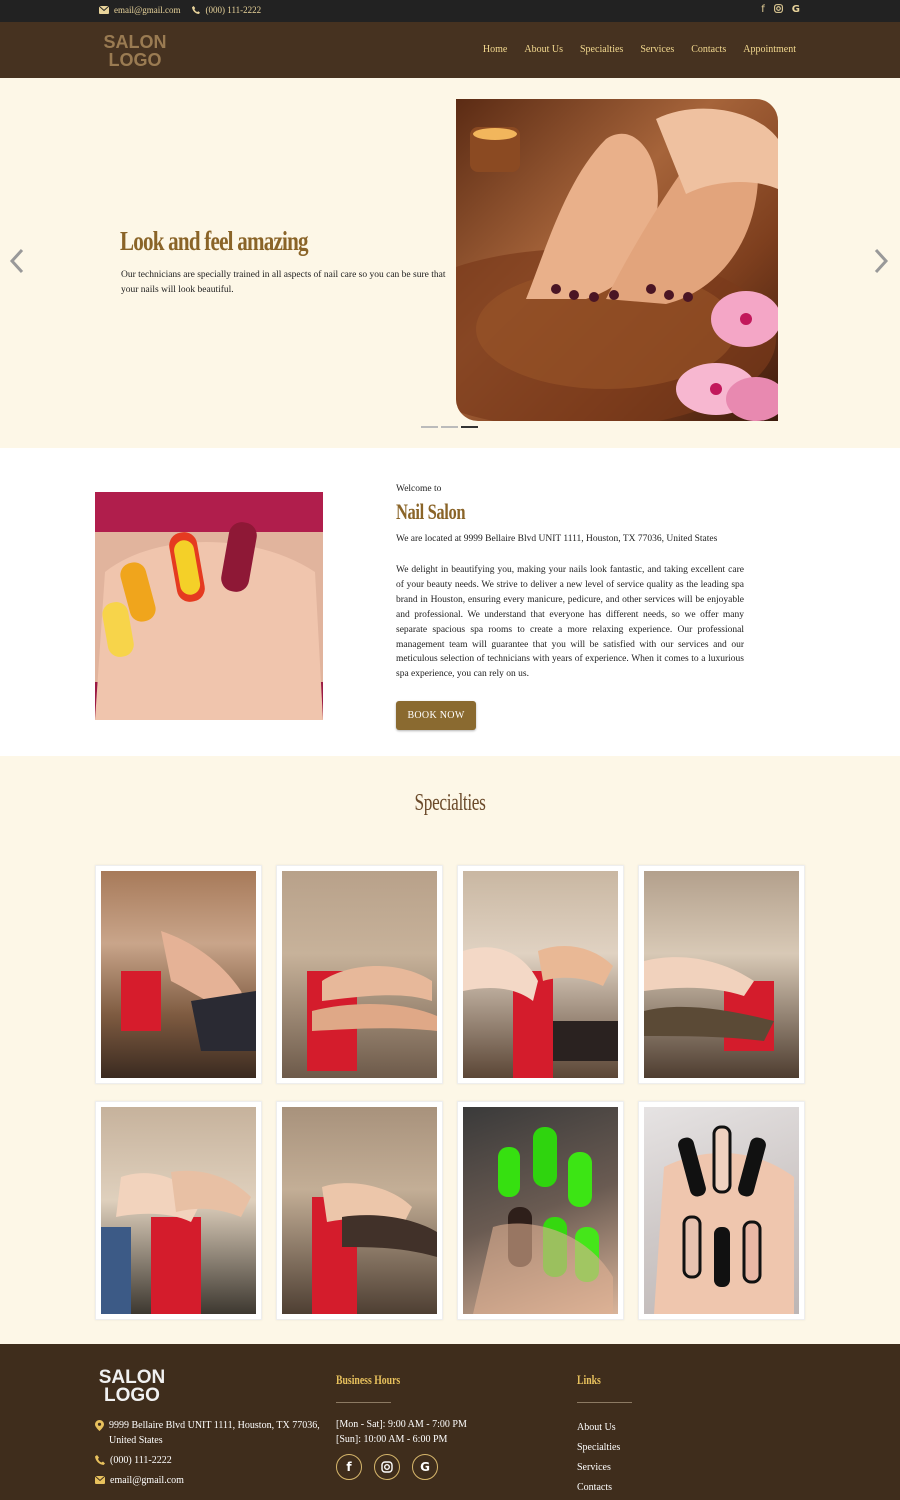  What do you see at coordinates (598, 1448) in the screenshot?
I see `footer-link-specialties: Specialties` at bounding box center [598, 1448].